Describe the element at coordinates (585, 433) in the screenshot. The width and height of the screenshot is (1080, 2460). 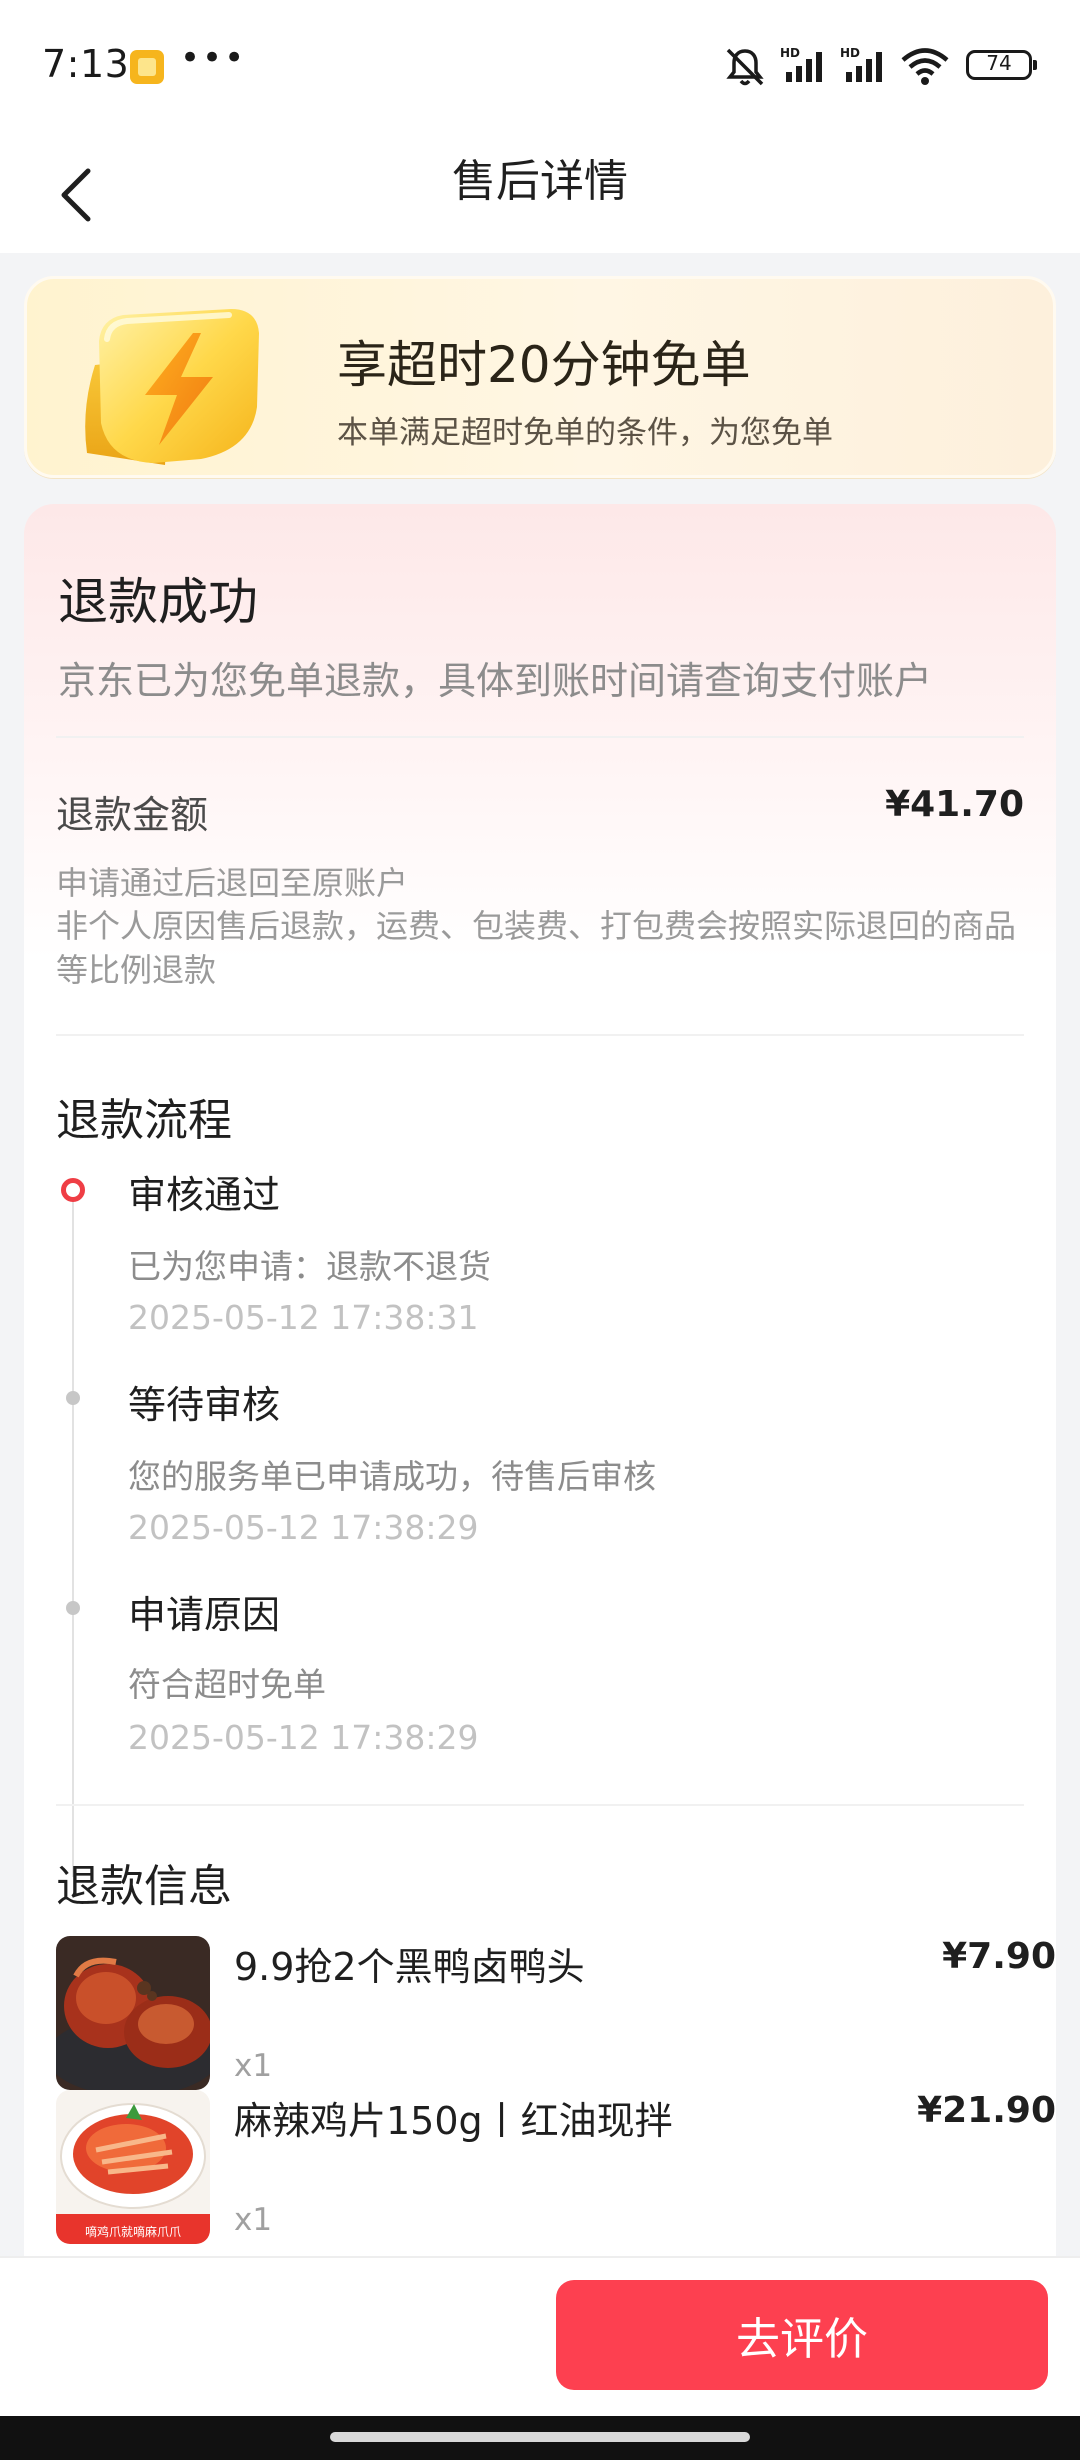
I see `promo-subtitle: 本单满足超时免单的条件，为您免单` at that location.